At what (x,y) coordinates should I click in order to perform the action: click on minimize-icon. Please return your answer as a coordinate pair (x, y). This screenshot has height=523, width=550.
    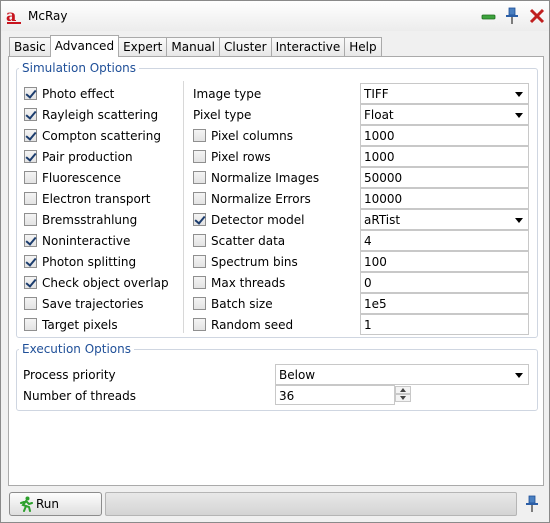
    Looking at the image, I should click on (489, 16).